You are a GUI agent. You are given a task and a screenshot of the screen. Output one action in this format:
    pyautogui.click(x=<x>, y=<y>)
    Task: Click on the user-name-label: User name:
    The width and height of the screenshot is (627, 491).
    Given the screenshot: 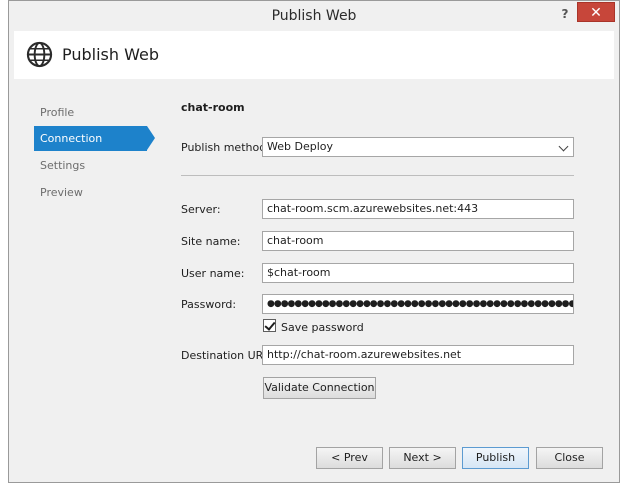 What is the action you would take?
    pyautogui.click(x=213, y=273)
    